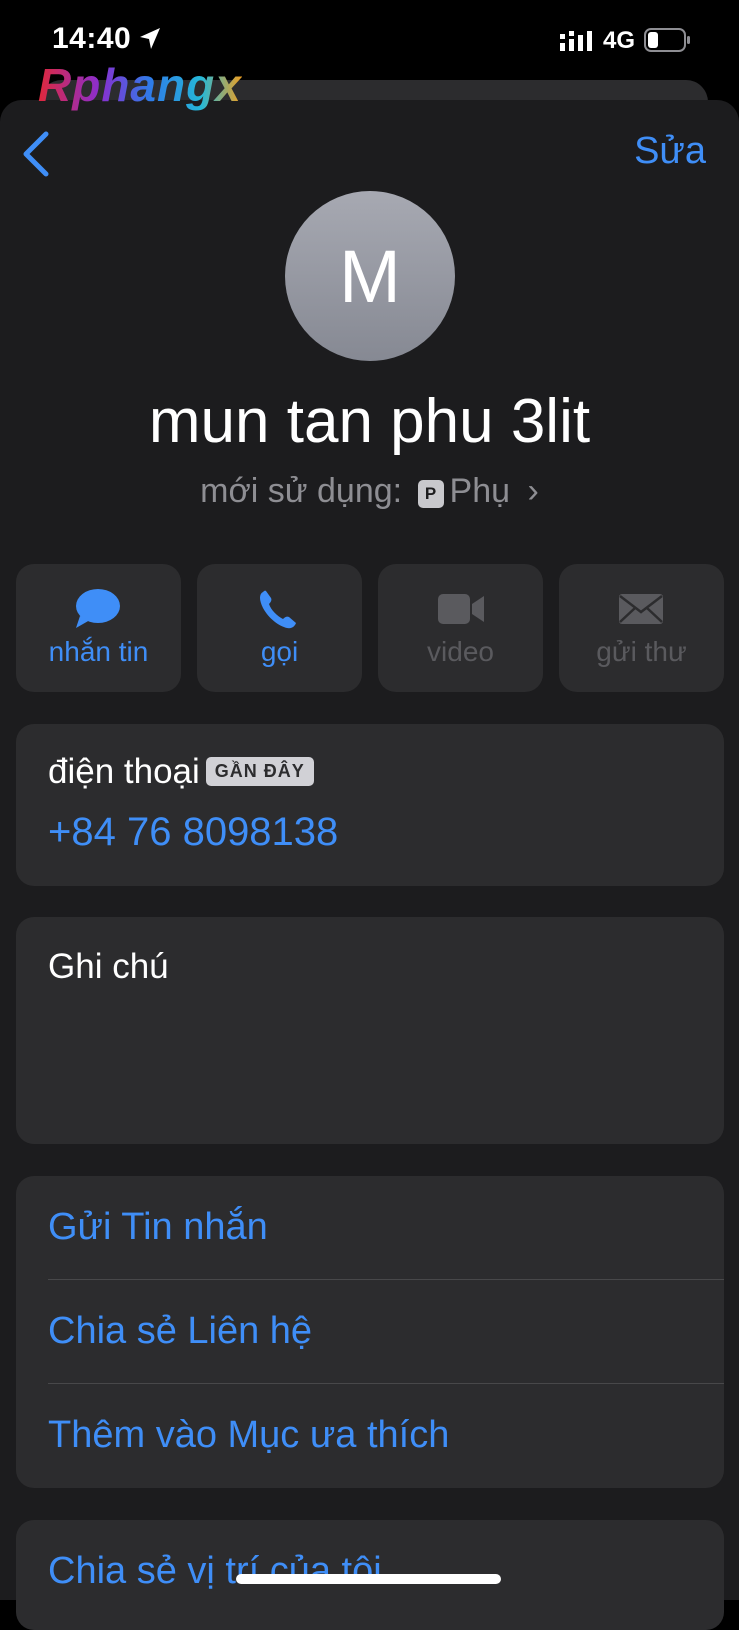  I want to click on share-location-option: Chia sẻ vị trí của tôi, so click(215, 1571).